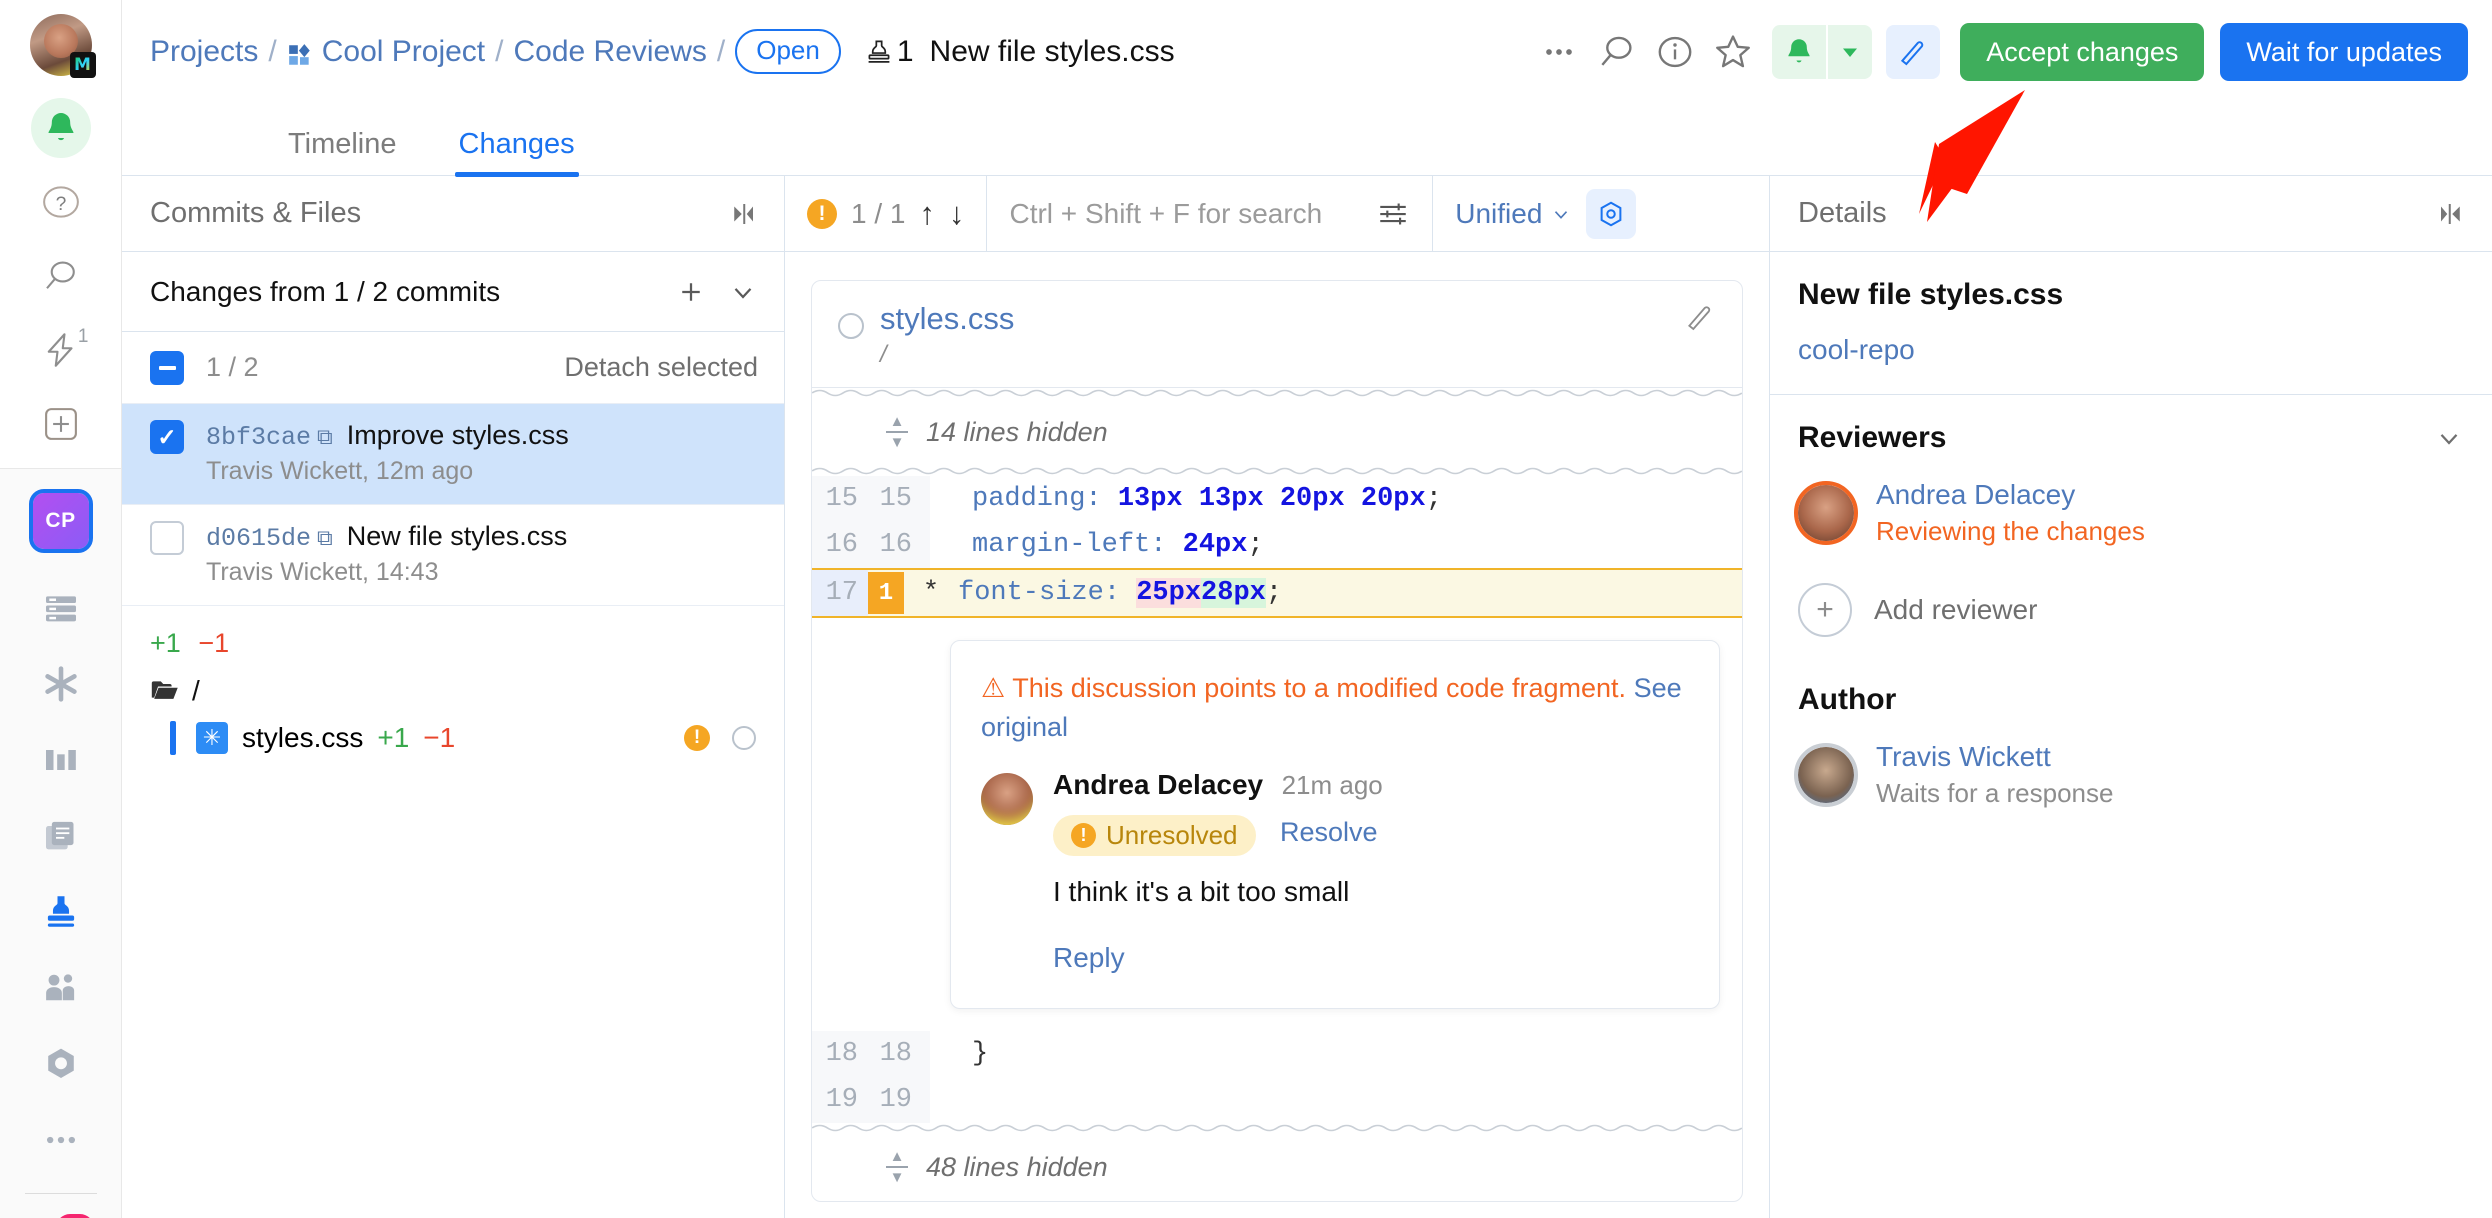  Describe the element at coordinates (516, 152) in the screenshot. I see `tab-changes: Changes` at that location.